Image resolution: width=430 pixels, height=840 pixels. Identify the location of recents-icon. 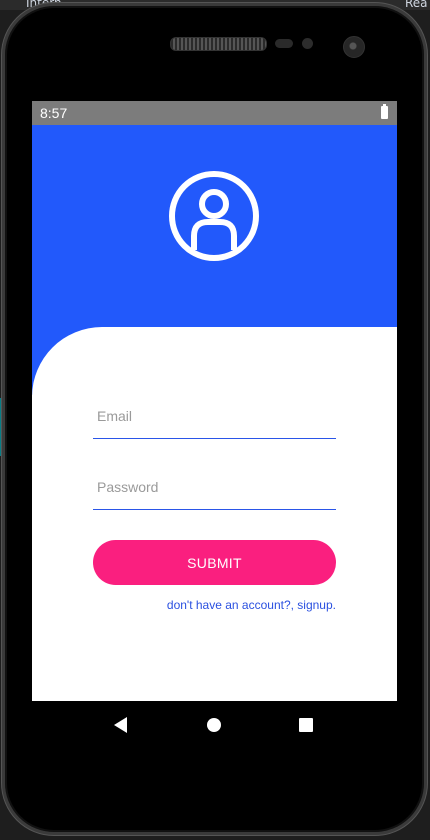
(306, 725).